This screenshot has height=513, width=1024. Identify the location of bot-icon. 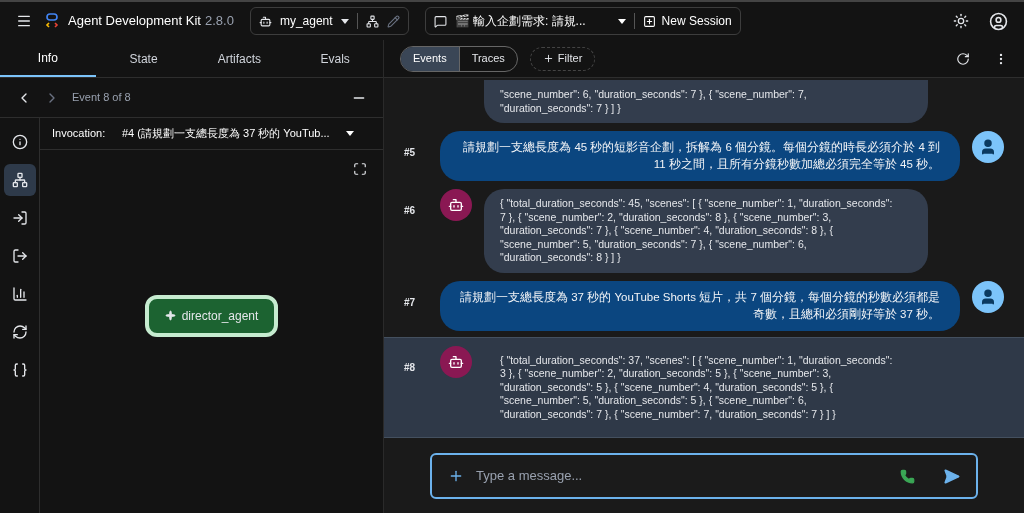
(265, 21).